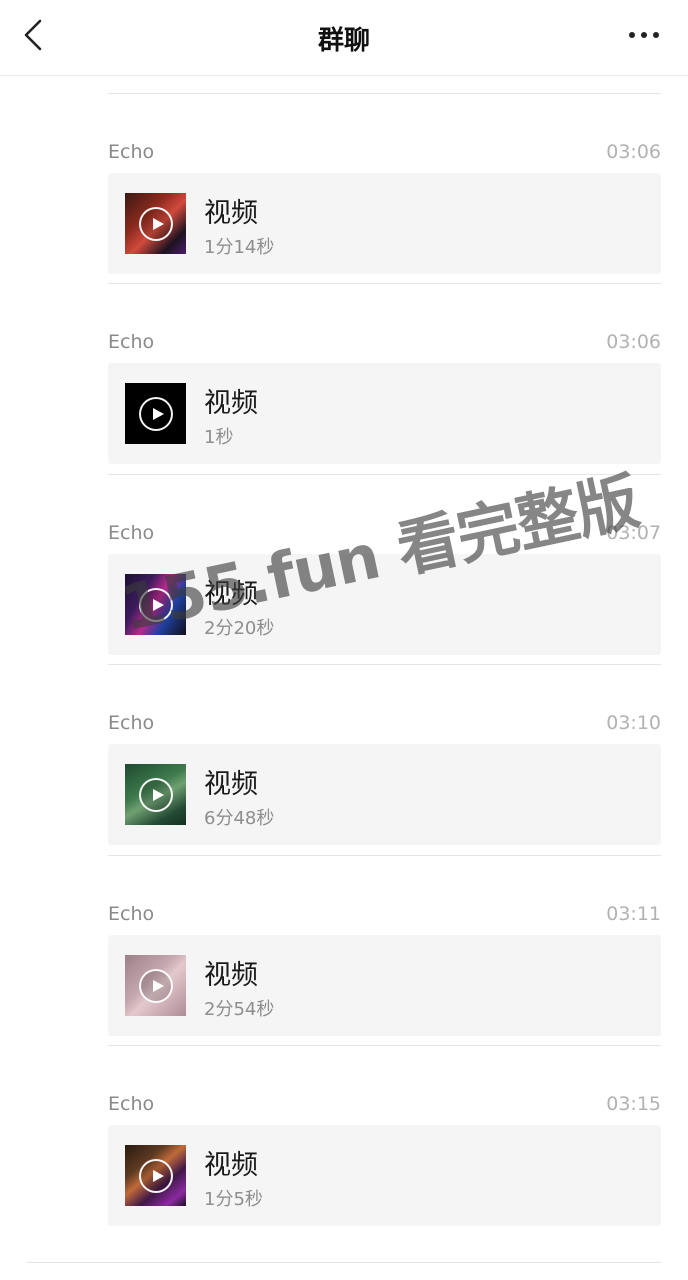  I want to click on video-card: 视频 1分5秒, so click(384, 1175).